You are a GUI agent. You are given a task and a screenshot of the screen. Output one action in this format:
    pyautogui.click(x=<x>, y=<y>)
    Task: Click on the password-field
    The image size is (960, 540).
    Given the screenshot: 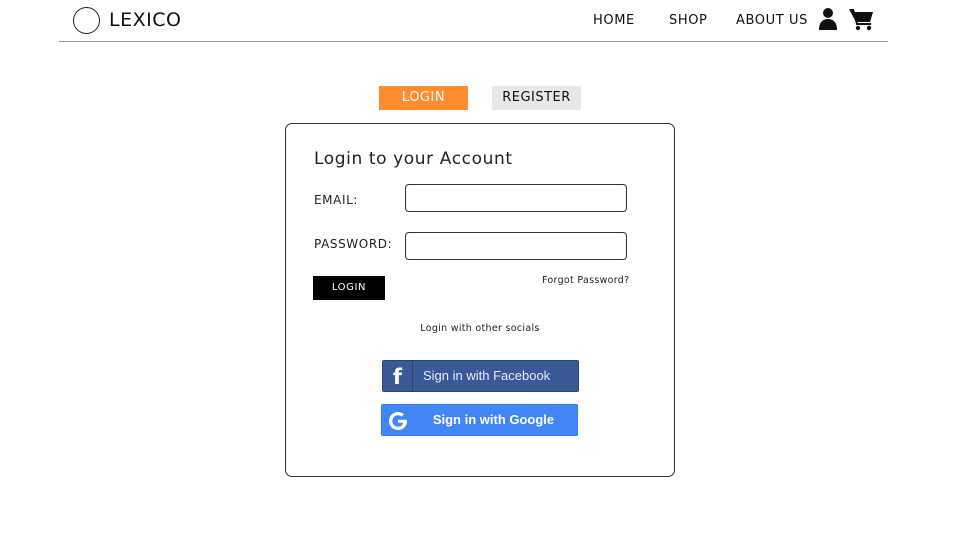 What is the action you would take?
    pyautogui.click(x=516, y=246)
    